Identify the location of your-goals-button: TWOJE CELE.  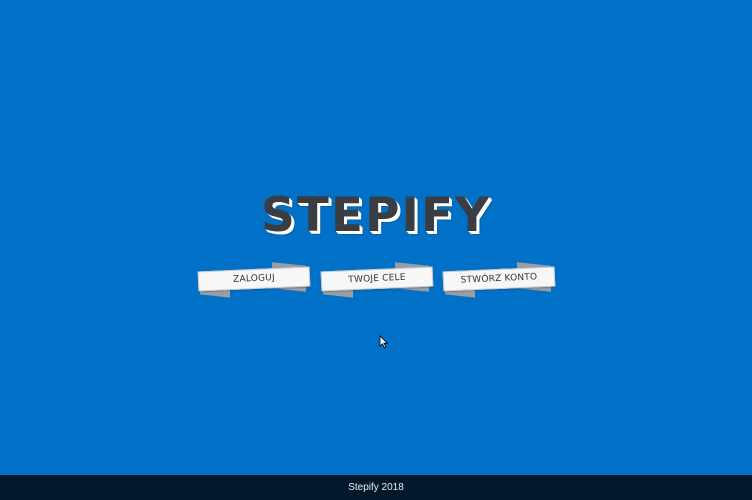
(377, 280).